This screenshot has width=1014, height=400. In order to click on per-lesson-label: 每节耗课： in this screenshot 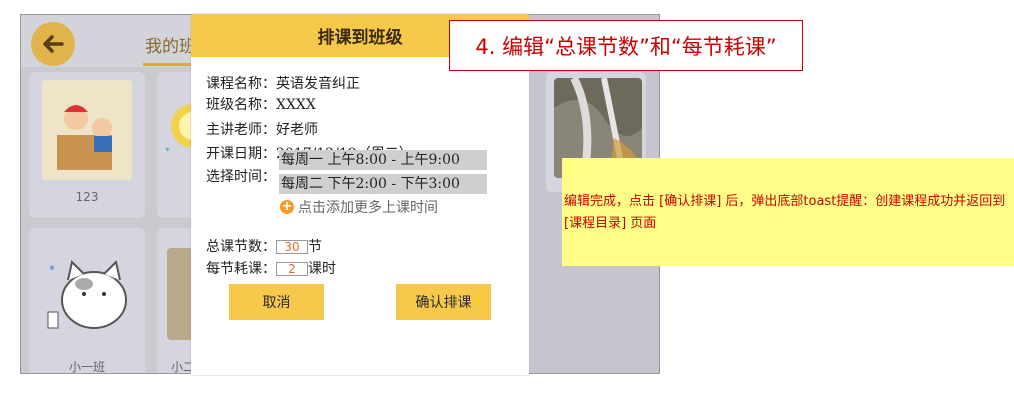, I will do `click(241, 269)`.